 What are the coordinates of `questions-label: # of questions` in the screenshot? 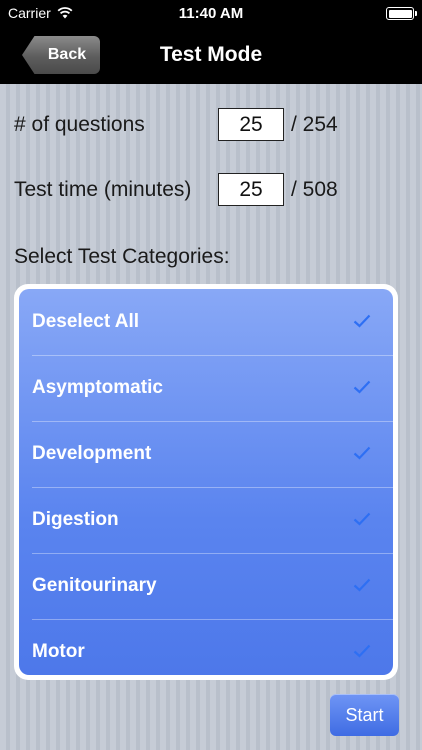 It's located at (79, 124).